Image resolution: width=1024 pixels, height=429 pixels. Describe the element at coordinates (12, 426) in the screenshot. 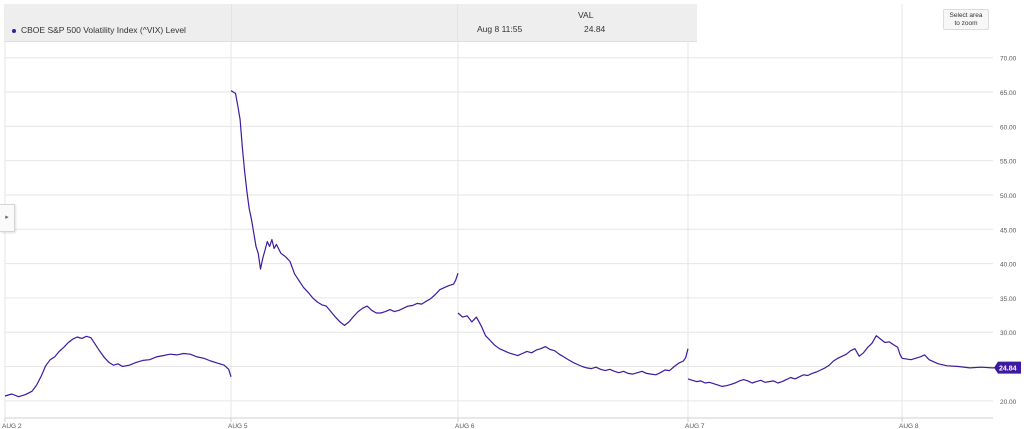

I see `x-tick-label: AUG 2` at that location.